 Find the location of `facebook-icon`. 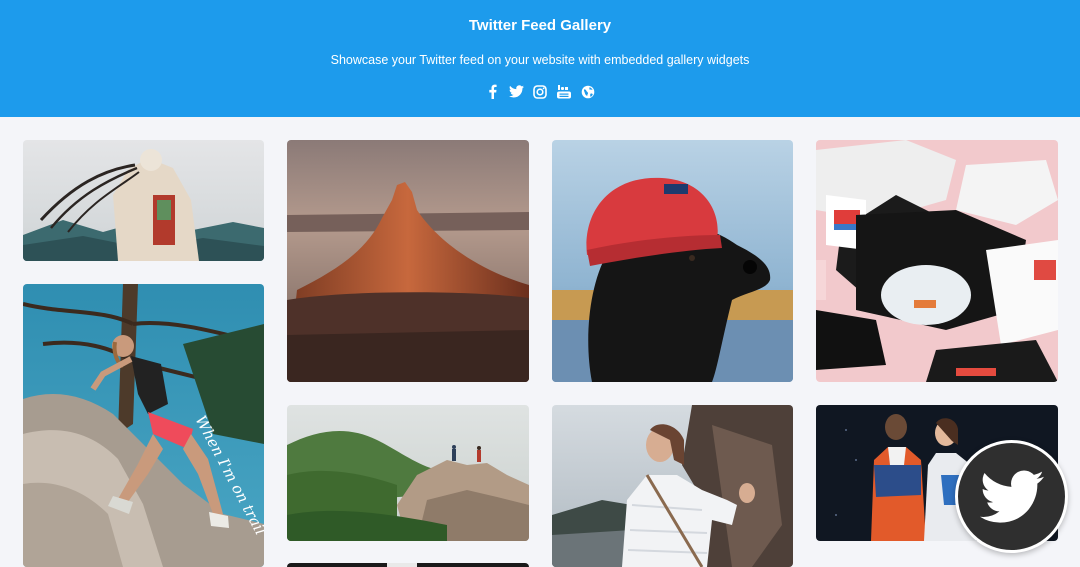

facebook-icon is located at coordinates (492, 91).